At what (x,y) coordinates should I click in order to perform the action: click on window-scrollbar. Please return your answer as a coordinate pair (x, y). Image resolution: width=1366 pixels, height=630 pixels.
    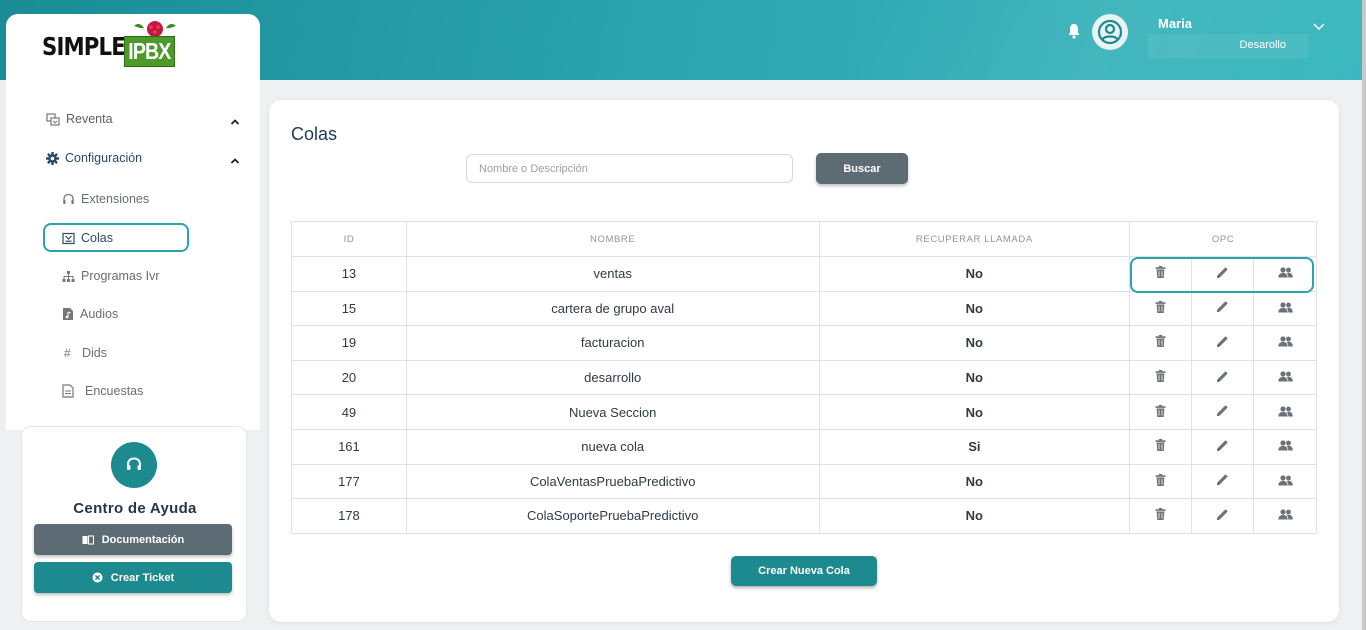
    Looking at the image, I should click on (1364, 315).